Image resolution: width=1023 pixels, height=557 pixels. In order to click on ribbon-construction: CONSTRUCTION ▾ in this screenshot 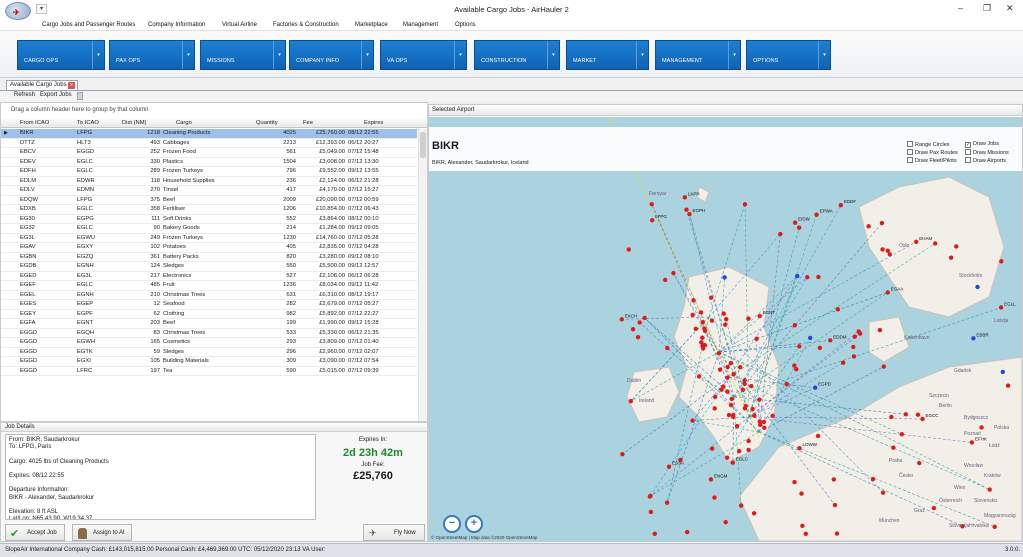, I will do `click(517, 55)`.